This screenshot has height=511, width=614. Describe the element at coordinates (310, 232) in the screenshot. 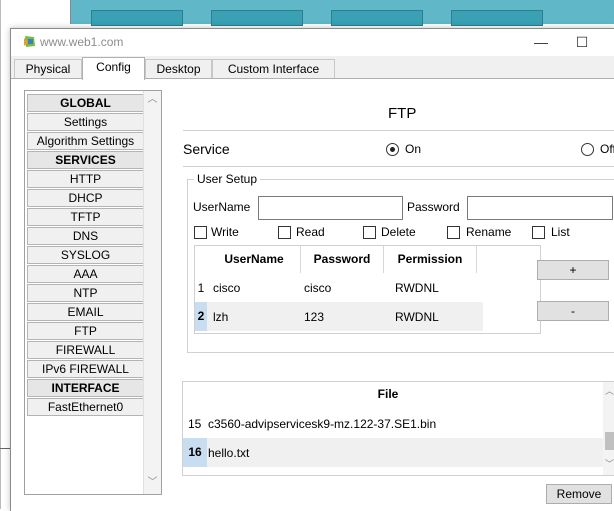

I see `read-label: Read` at that location.